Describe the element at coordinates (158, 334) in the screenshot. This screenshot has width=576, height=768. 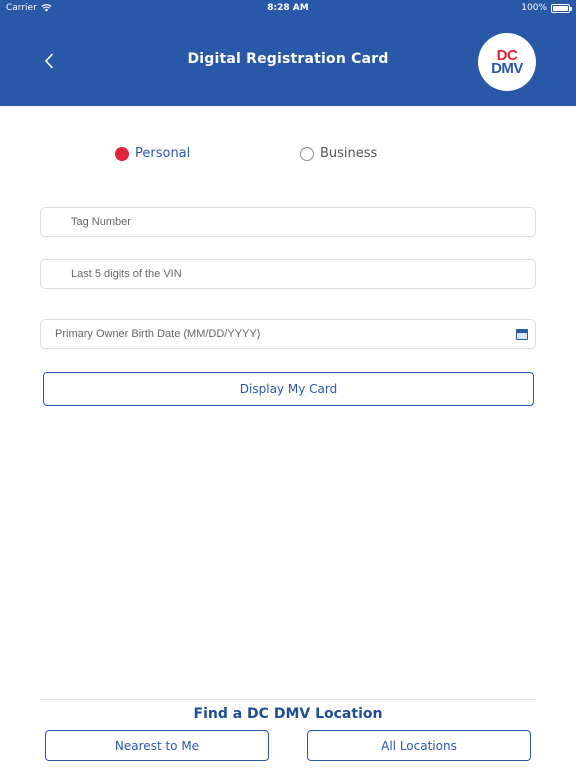
I see `birth-date-placeholder: Primary Owner Birth Date (MM/DD/YYYY)` at that location.